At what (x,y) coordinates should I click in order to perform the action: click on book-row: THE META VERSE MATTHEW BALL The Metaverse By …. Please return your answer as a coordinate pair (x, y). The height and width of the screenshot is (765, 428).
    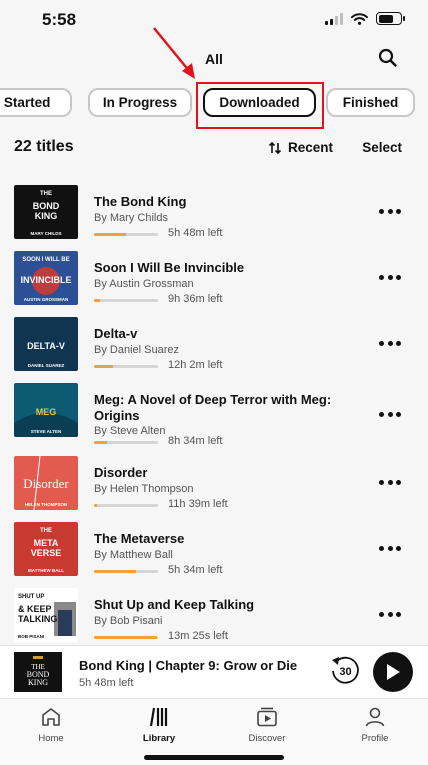
    Looking at the image, I should click on (214, 552).